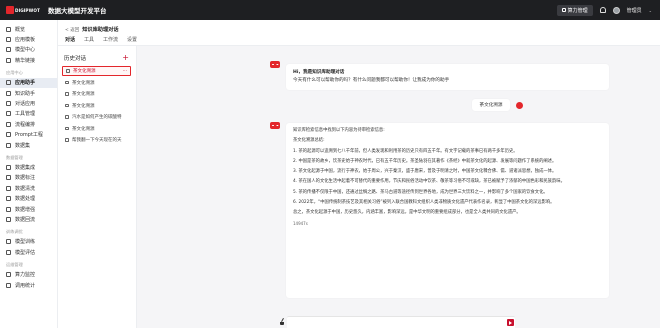 Image resolution: width=660 pixels, height=328 pixels. I want to click on nav-item-chat-app: 对话应用, so click(28, 103).